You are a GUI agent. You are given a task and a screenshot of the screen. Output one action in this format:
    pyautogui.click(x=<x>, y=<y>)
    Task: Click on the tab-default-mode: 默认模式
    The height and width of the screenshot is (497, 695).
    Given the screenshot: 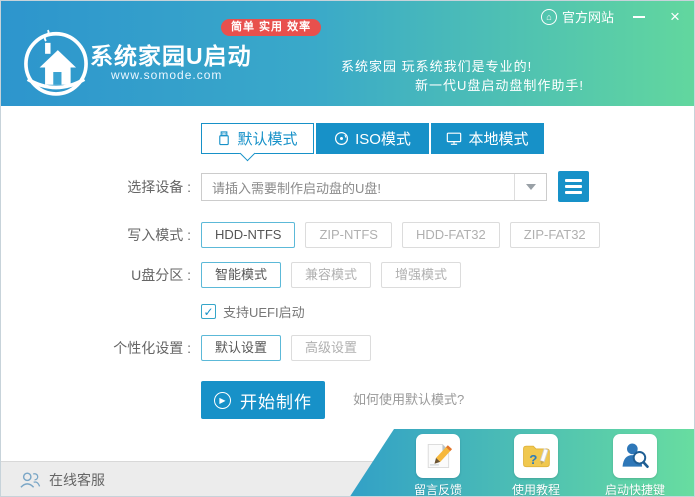 What is the action you would take?
    pyautogui.click(x=257, y=138)
    